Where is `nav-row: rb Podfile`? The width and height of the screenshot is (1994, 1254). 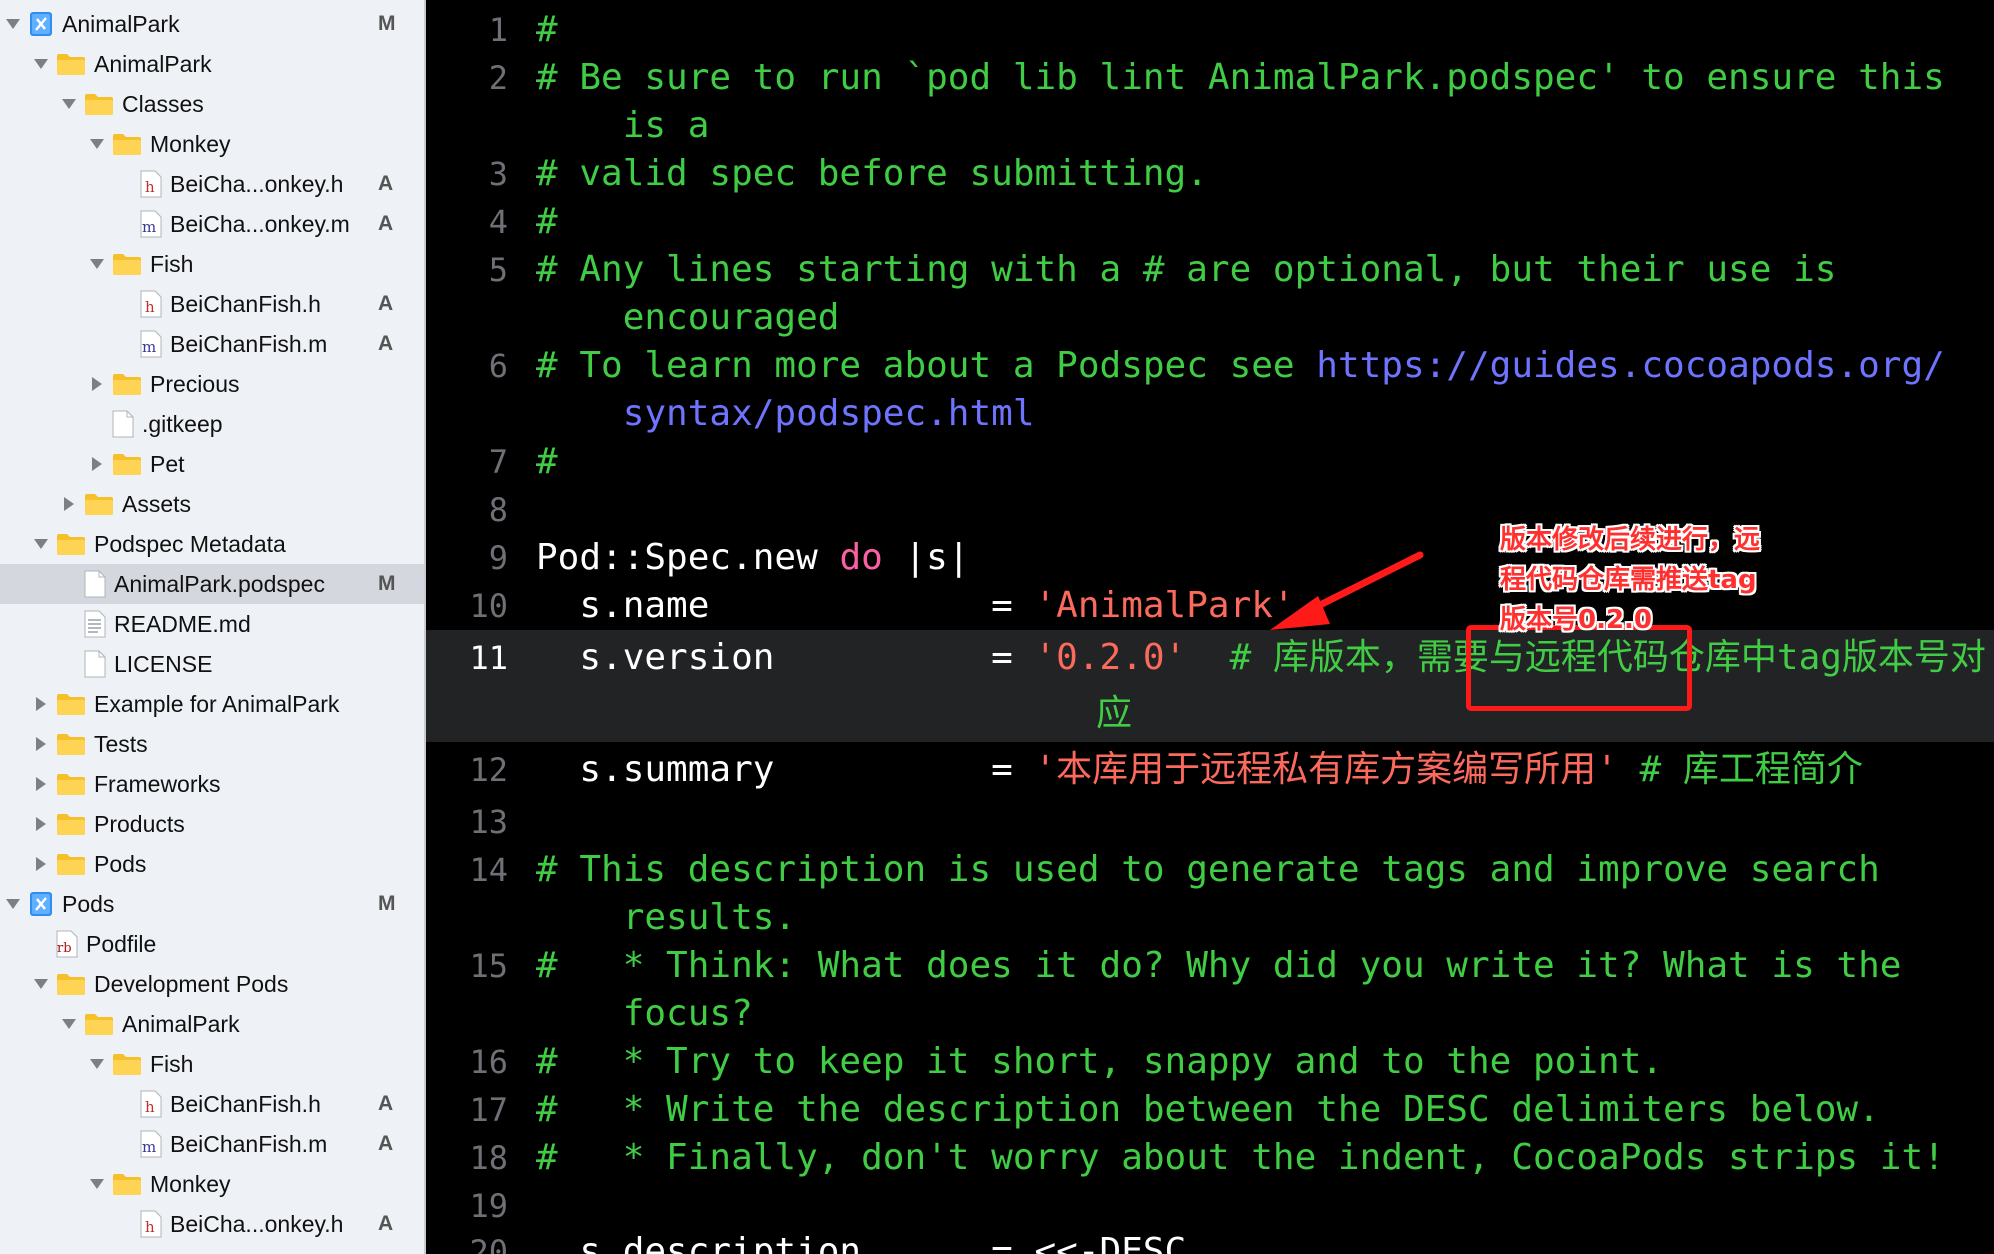
nav-row: rb Podfile is located at coordinates (212, 944).